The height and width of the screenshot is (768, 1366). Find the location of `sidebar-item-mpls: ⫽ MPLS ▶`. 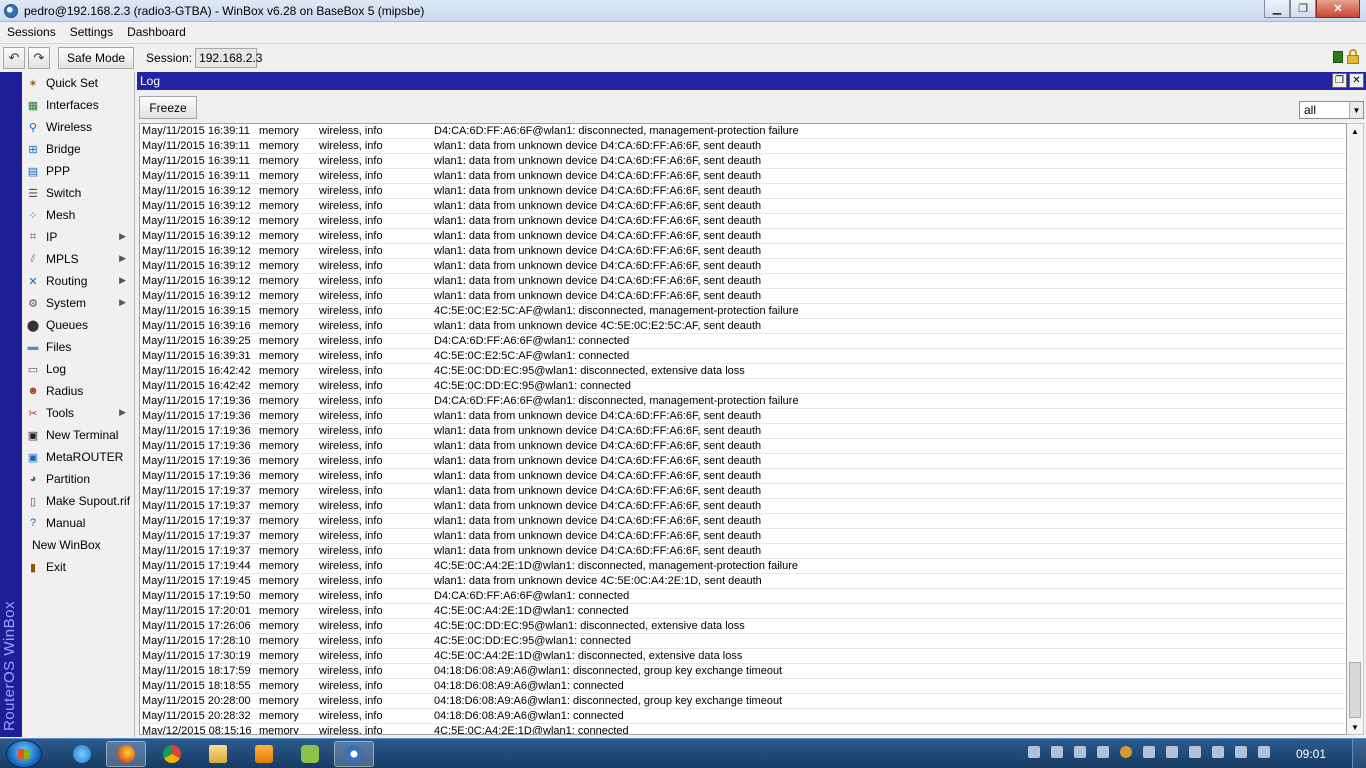

sidebar-item-mpls: ⫽ MPLS ▶ is located at coordinates (78, 259).